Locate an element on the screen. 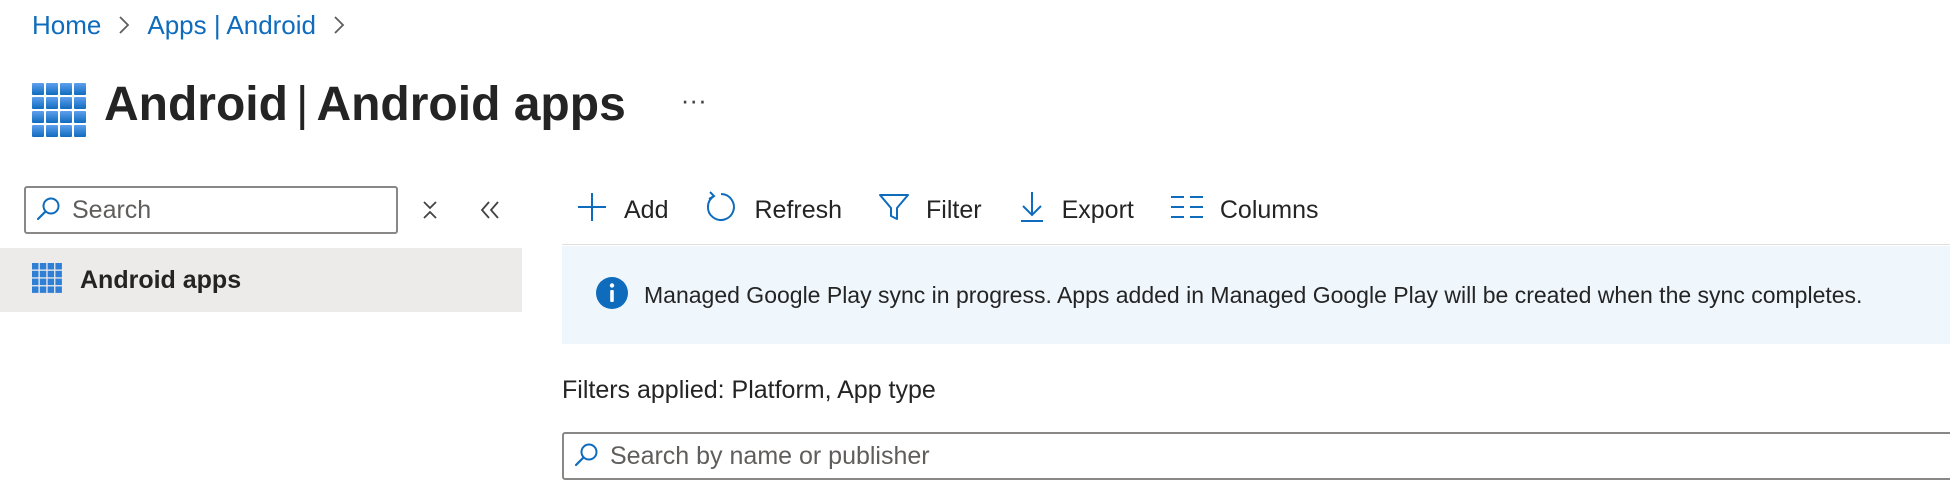 The height and width of the screenshot is (496, 1950). filter-funnel-icon is located at coordinates (894, 210).